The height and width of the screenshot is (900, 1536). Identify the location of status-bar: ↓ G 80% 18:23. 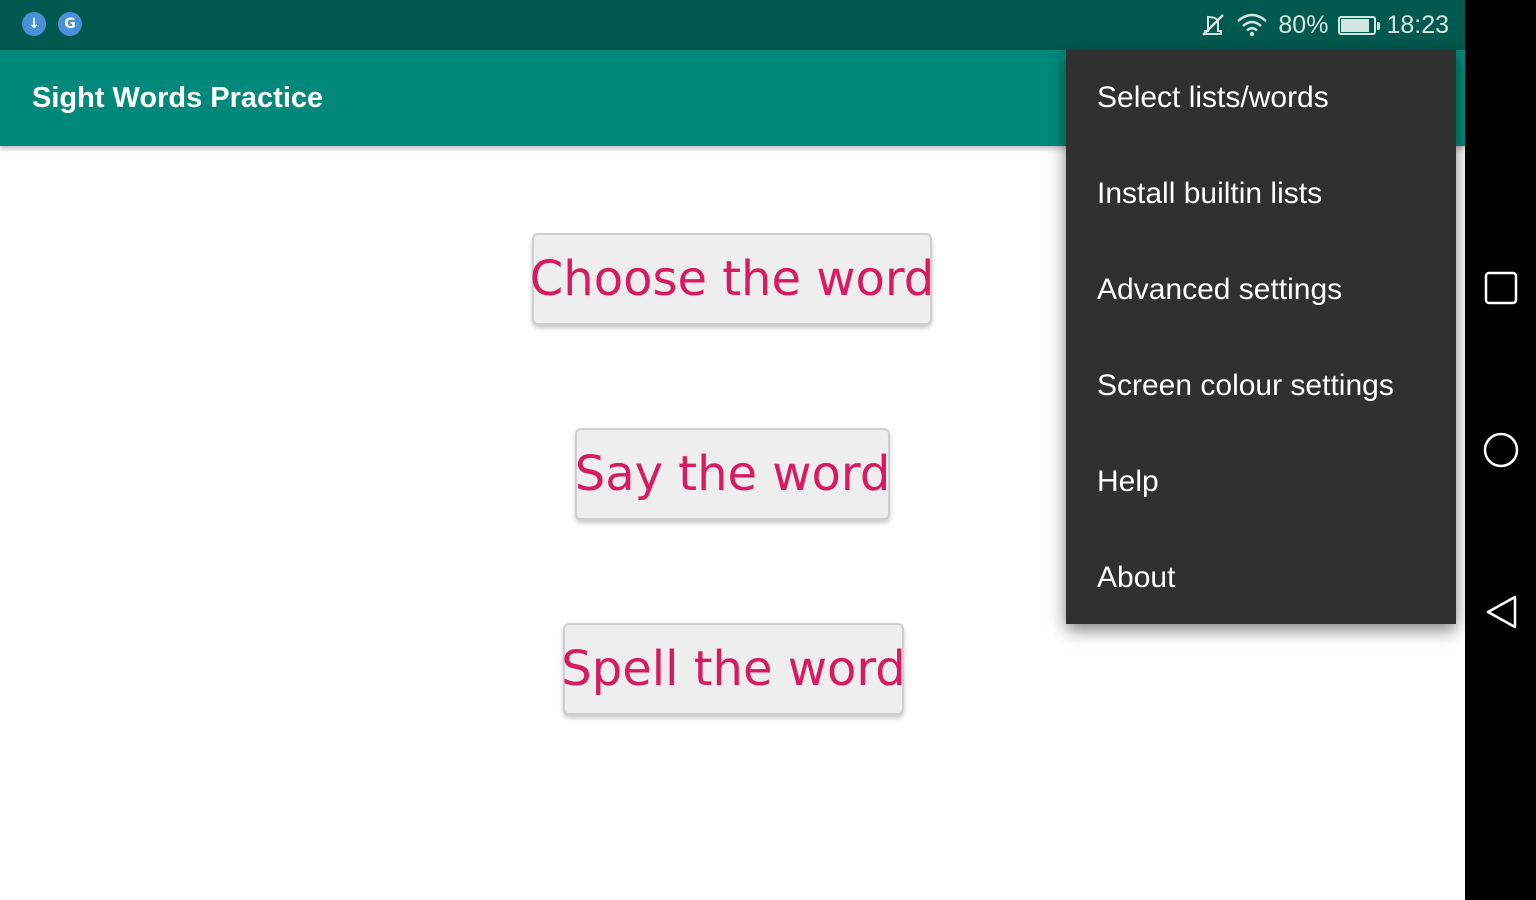
(732, 25).